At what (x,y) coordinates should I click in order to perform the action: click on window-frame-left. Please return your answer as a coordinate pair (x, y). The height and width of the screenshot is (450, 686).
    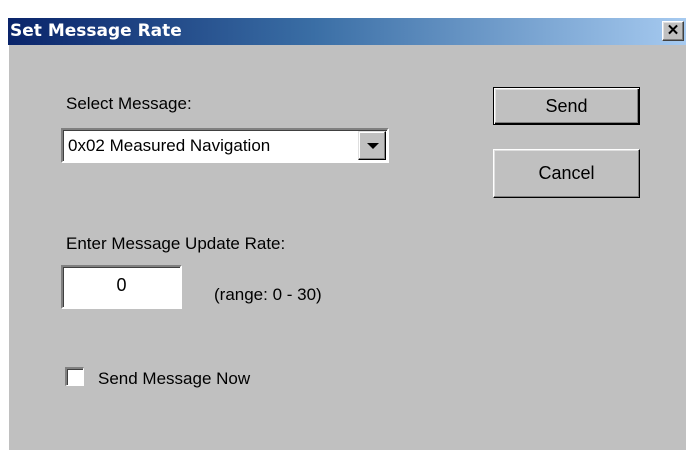
    Looking at the image, I should click on (4, 234).